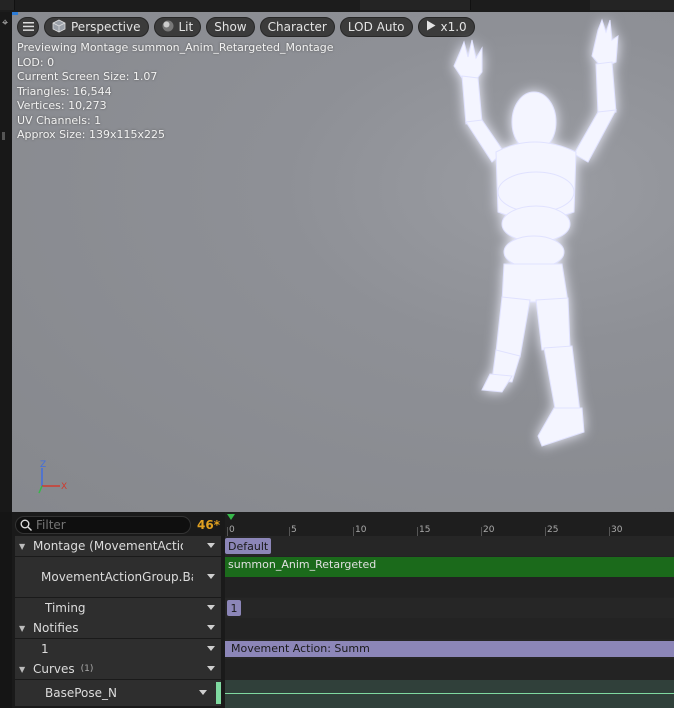  Describe the element at coordinates (6, 262) in the screenshot. I see `left-side-bar: ⌖` at that location.